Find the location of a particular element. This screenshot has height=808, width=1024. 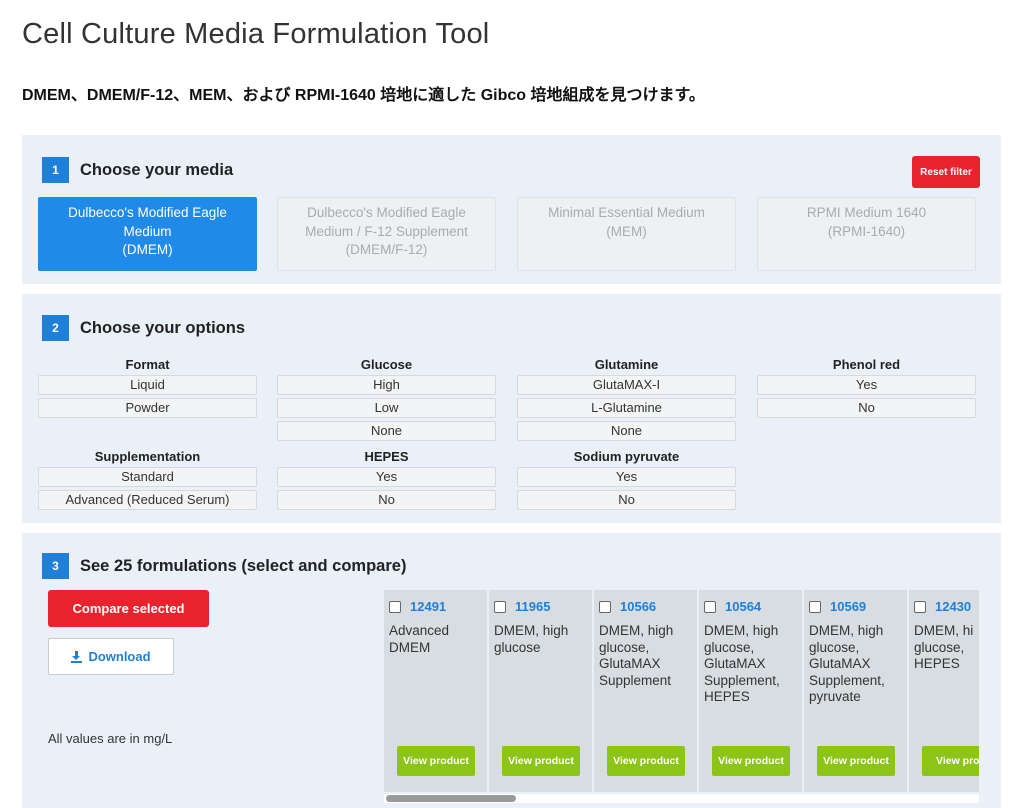

formulation-header: 12430 is located at coordinates (942, 606).